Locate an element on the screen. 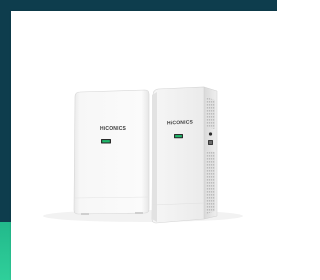 This screenshot has width=320, height=280. port-icon is located at coordinates (210, 134).